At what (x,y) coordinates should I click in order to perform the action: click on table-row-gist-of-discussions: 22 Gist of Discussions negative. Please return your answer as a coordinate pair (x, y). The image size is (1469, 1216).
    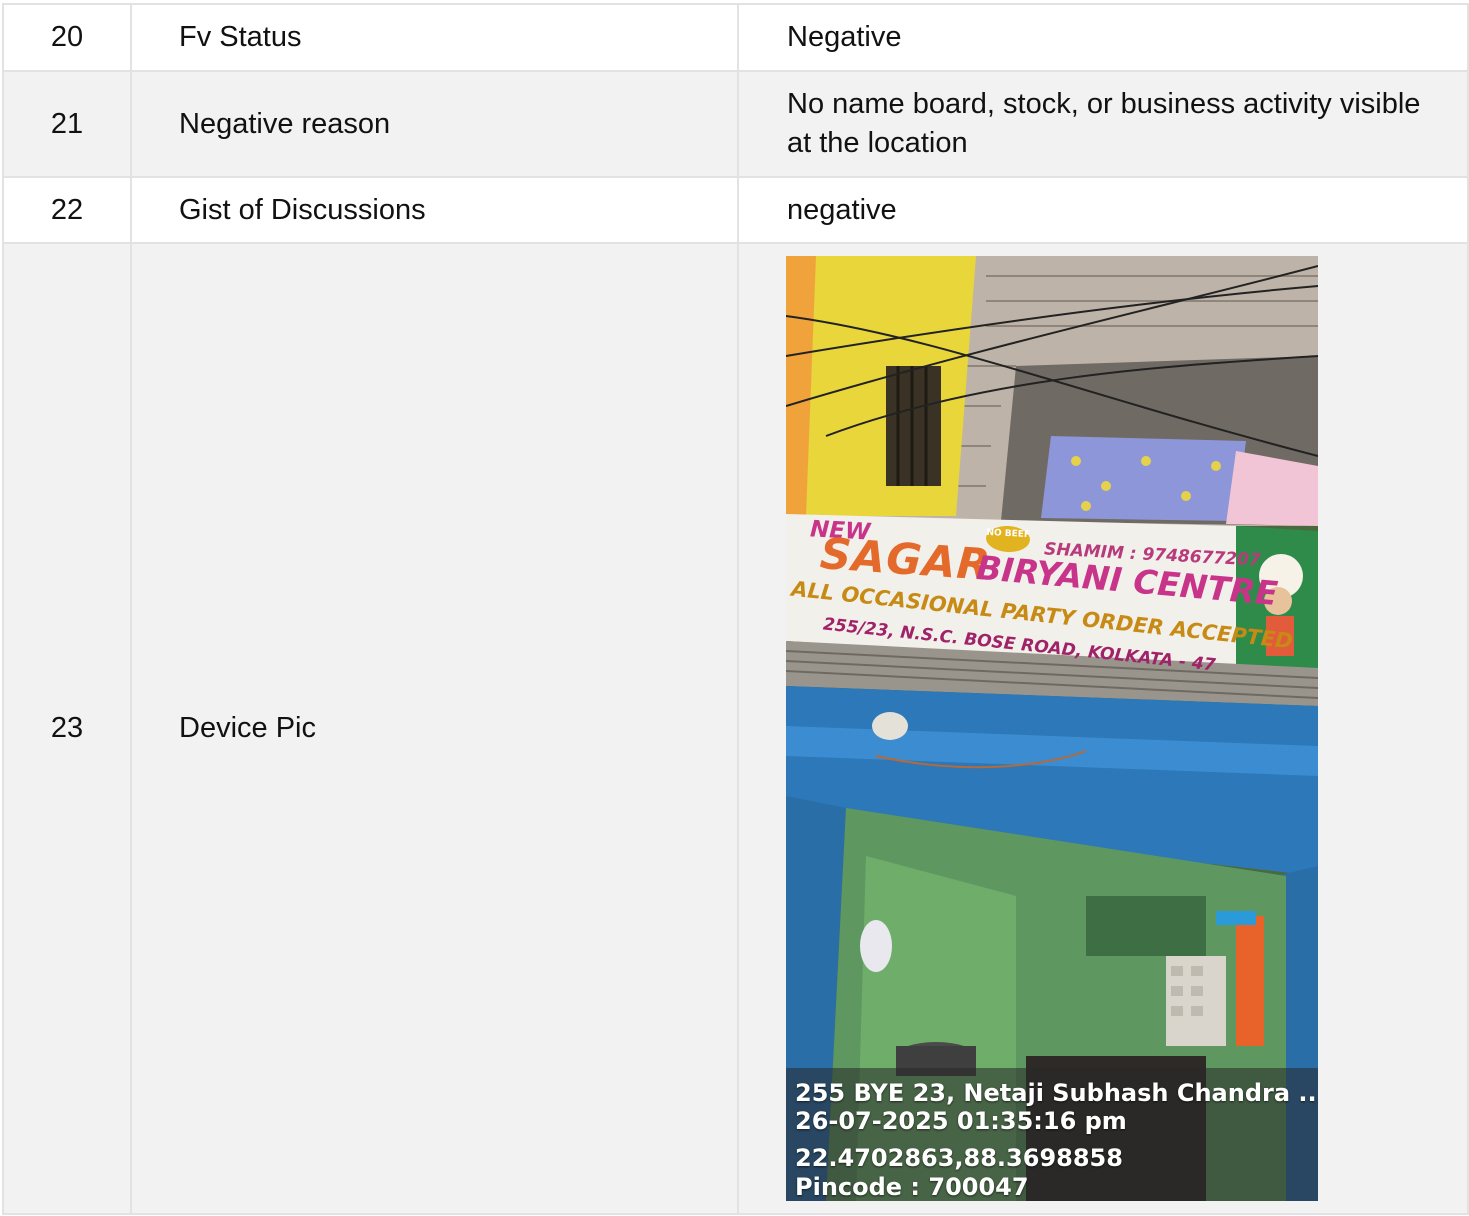
    Looking at the image, I should click on (735, 210).